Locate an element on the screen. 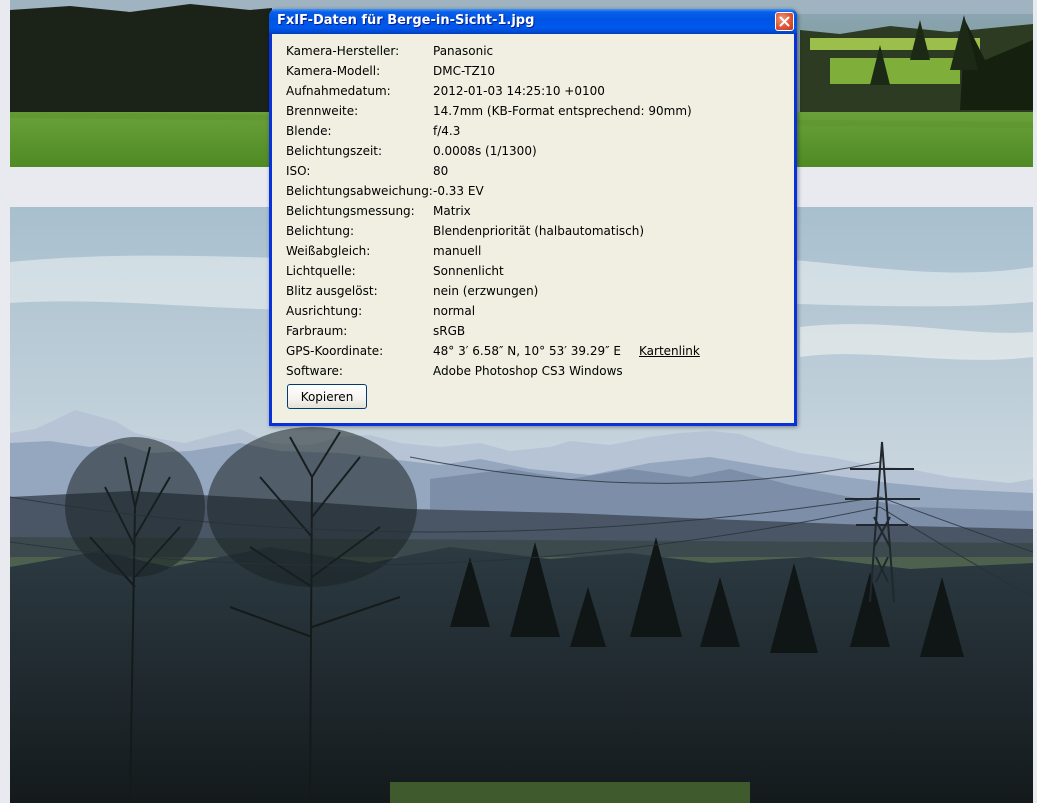 The width and height of the screenshot is (1037, 803). exif-row-exposure-bias: Belichtungsabweichung: -0.33 EV is located at coordinates (536, 191).